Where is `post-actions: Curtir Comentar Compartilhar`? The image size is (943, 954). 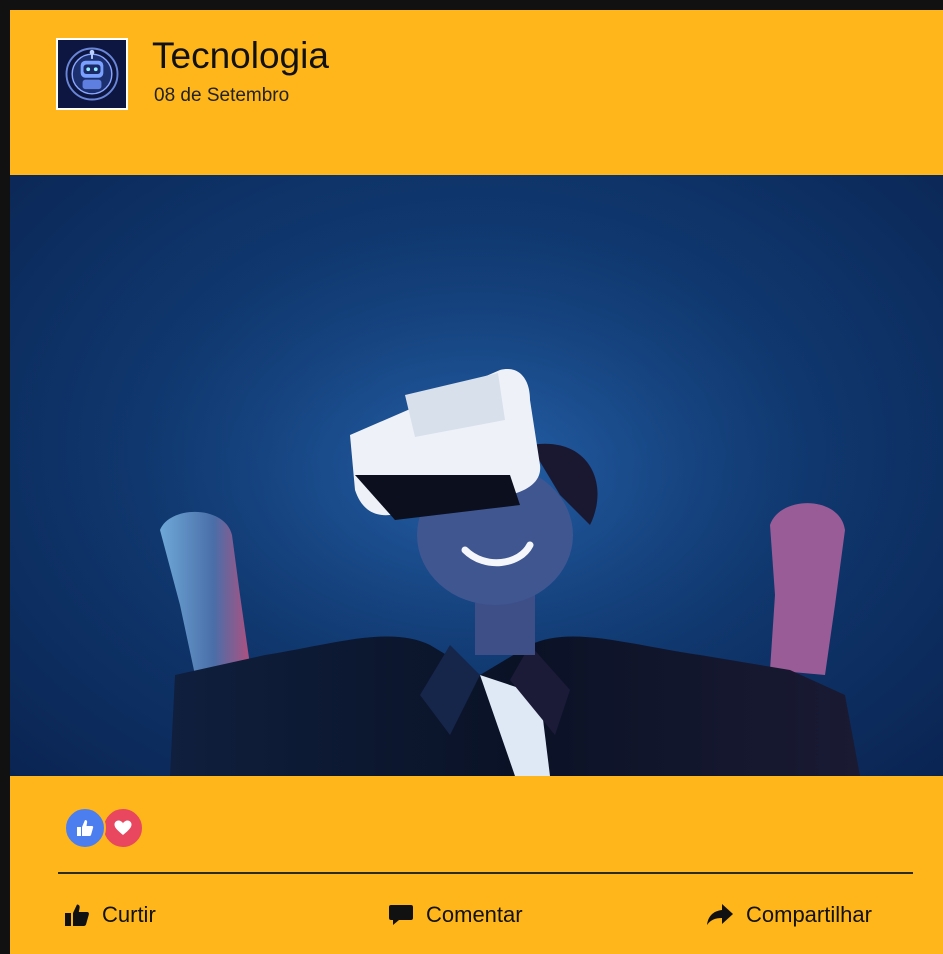 post-actions: Curtir Comentar Compartilhar is located at coordinates (476, 915).